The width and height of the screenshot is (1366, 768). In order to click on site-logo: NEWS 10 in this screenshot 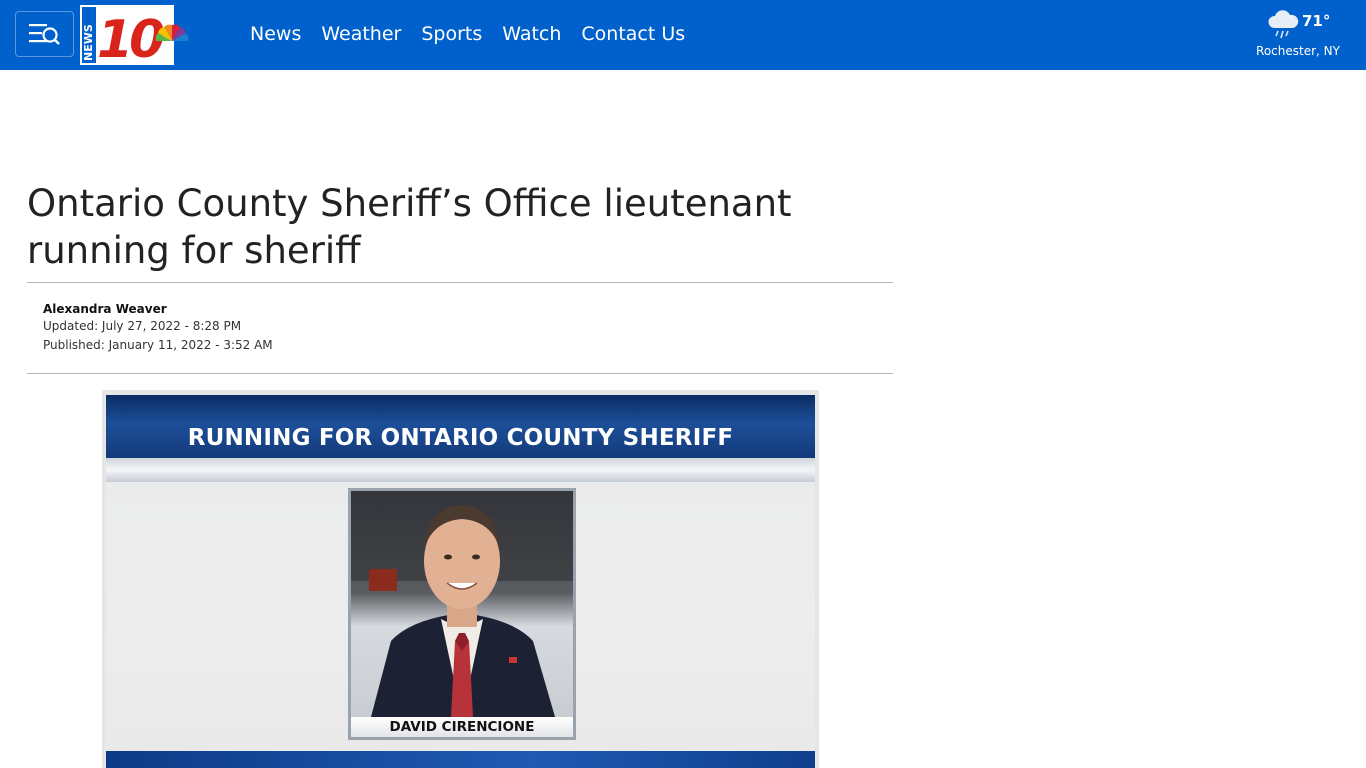, I will do `click(135, 37)`.